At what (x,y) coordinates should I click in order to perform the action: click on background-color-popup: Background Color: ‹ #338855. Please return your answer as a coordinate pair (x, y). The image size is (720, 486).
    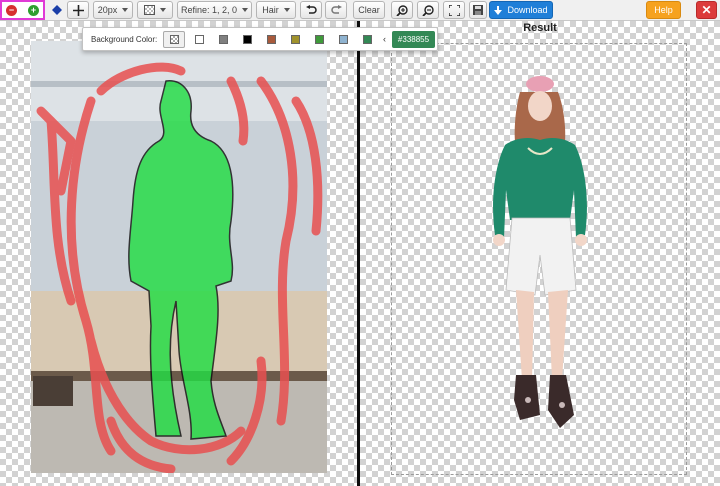
    Looking at the image, I should click on (260, 39).